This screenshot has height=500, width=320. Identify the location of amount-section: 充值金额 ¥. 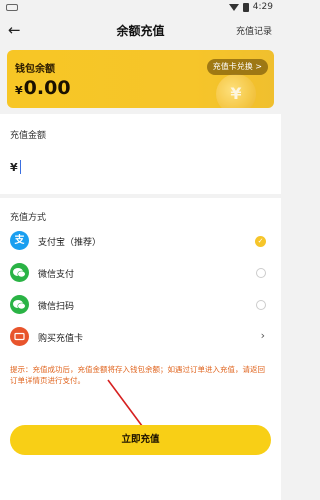
(140, 154).